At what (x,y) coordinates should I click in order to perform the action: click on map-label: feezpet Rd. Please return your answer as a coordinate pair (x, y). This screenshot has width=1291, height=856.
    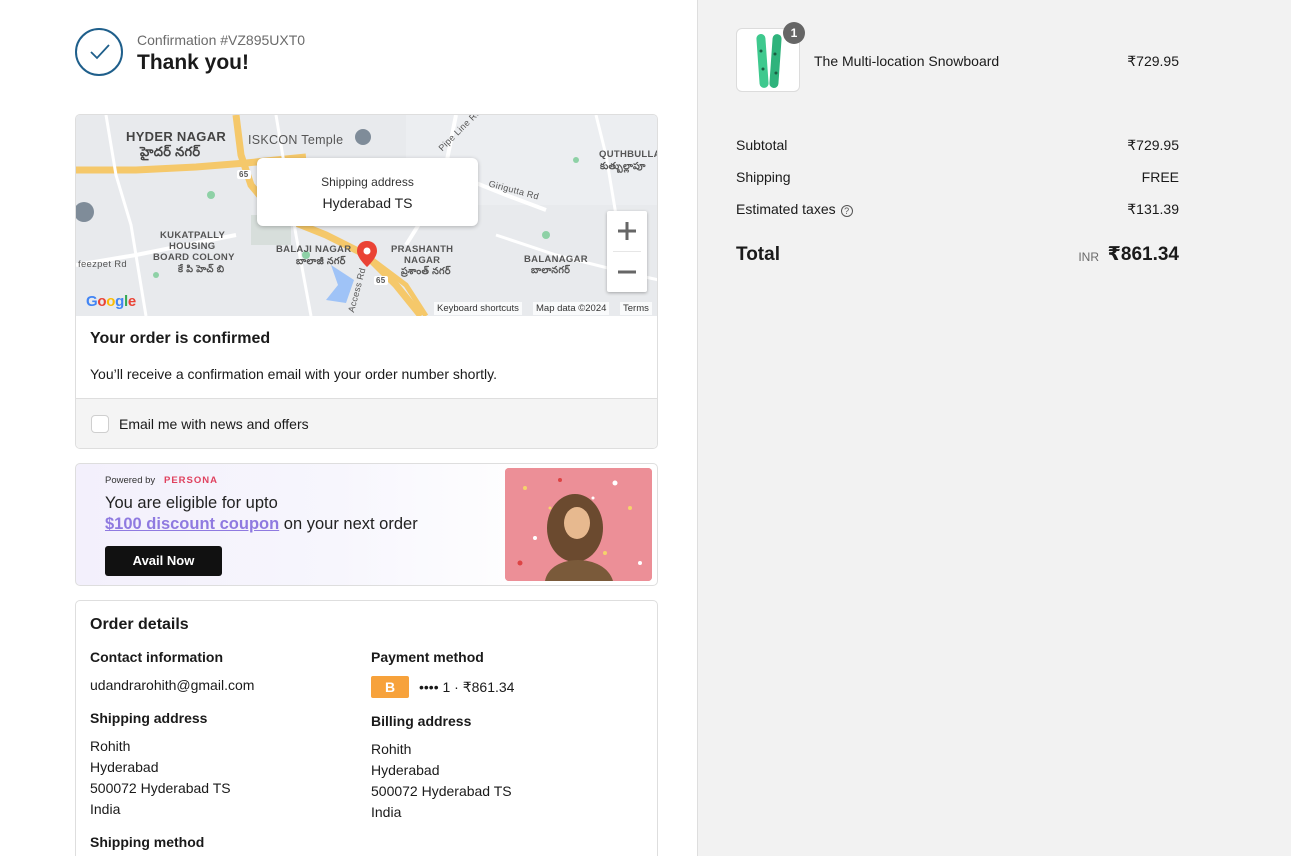
    Looking at the image, I should click on (102, 264).